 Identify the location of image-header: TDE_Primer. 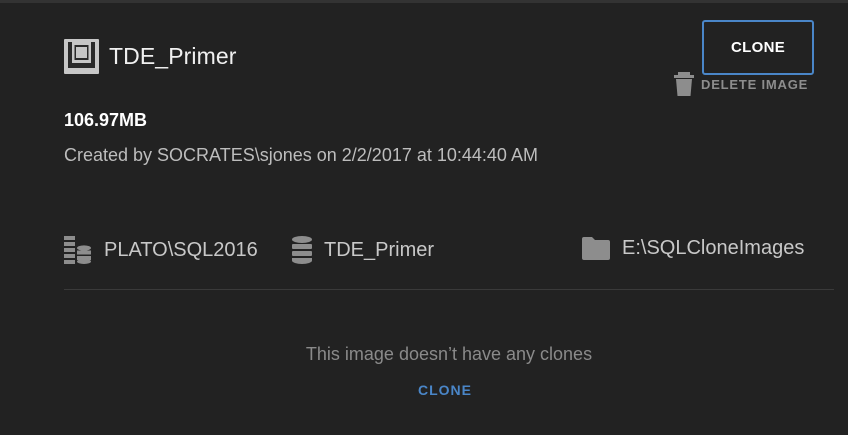
(150, 56).